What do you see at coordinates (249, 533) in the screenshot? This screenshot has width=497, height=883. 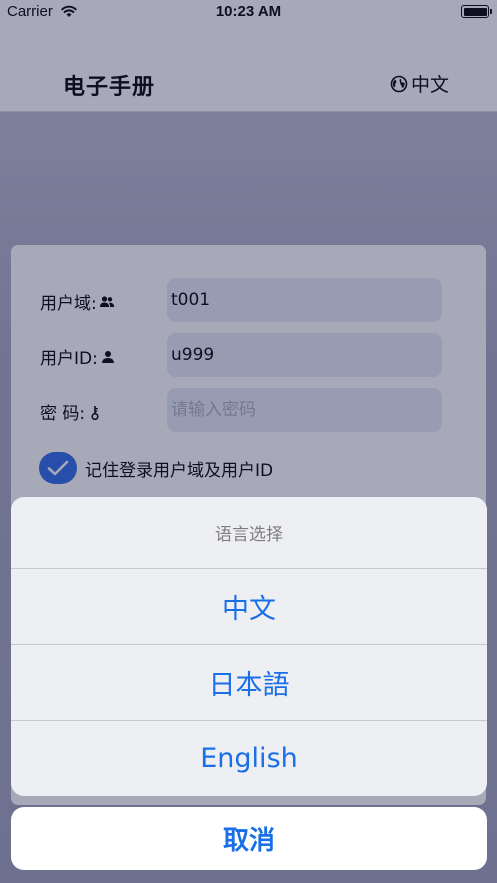 I see `sheet-title: 语言选择` at bounding box center [249, 533].